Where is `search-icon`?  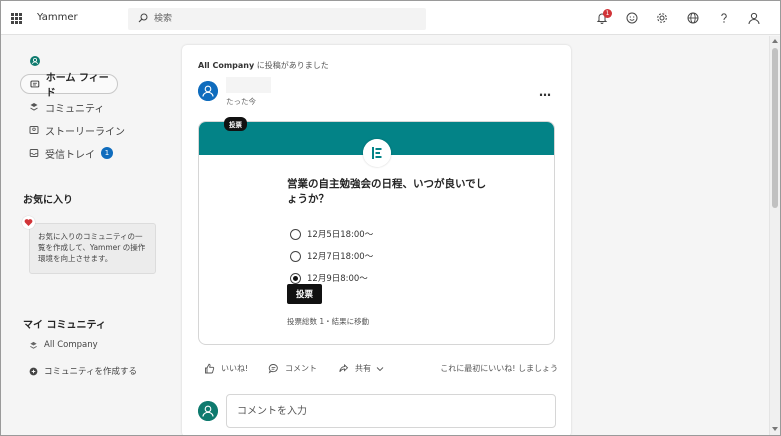
search-icon is located at coordinates (143, 18).